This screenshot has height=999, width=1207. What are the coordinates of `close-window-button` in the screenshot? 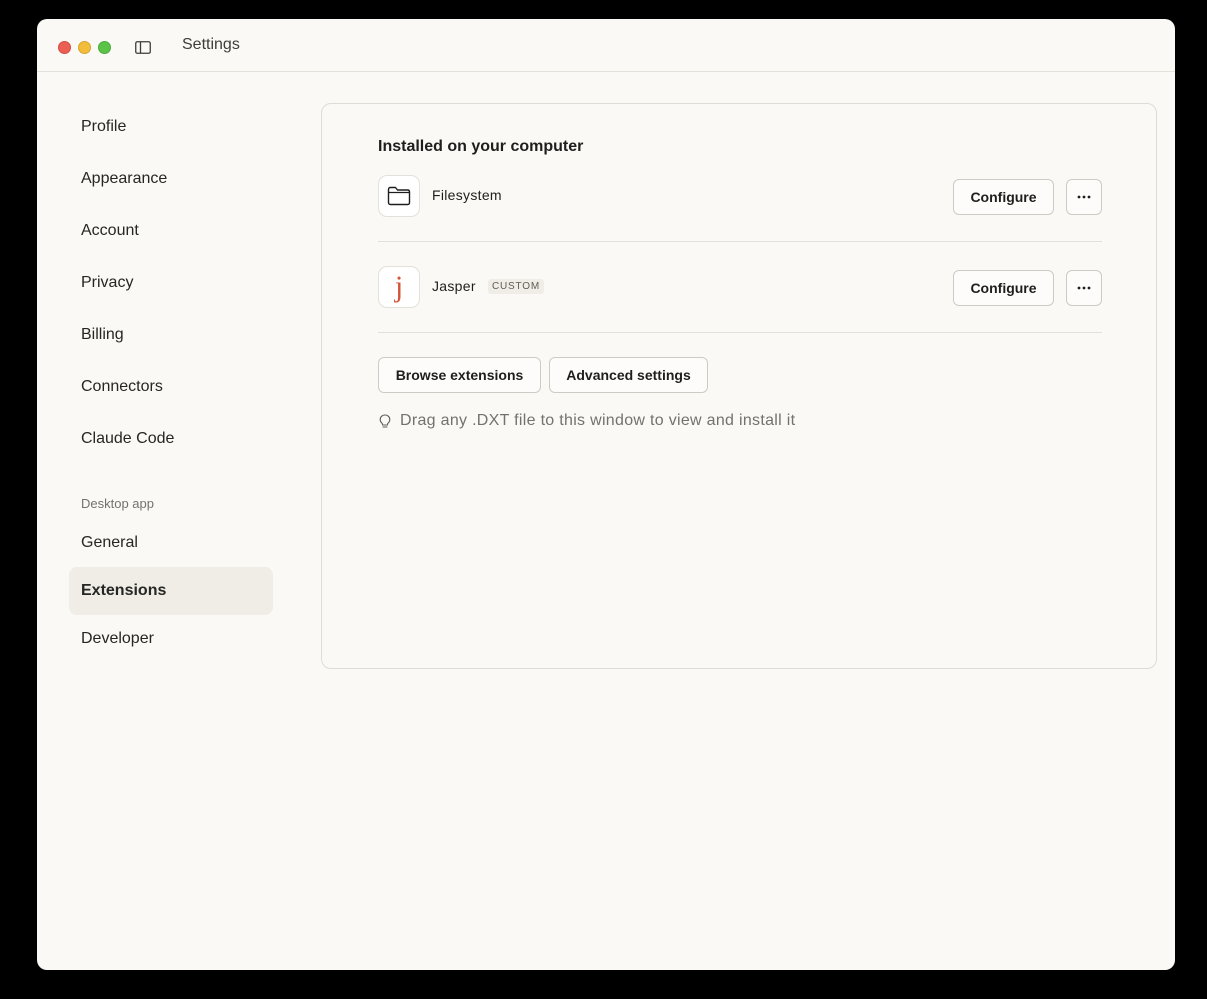 It's located at (64, 47).